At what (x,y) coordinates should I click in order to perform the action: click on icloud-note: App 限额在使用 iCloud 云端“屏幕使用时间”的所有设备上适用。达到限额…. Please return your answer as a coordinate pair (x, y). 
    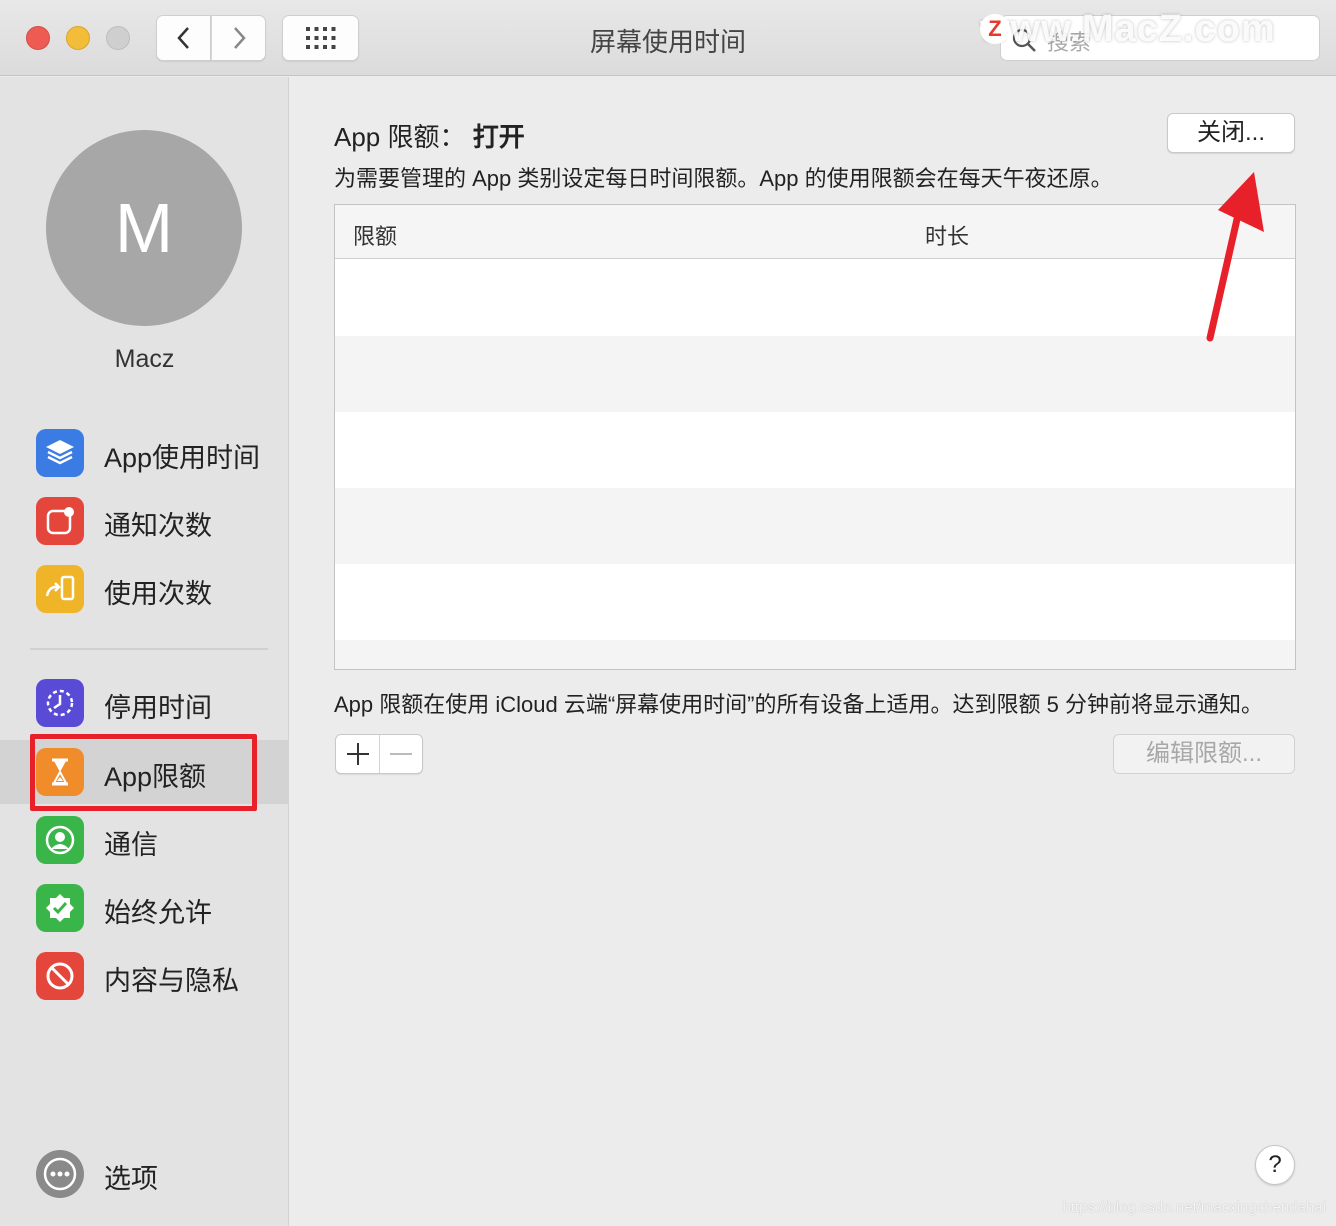
    Looking at the image, I should click on (798, 704).